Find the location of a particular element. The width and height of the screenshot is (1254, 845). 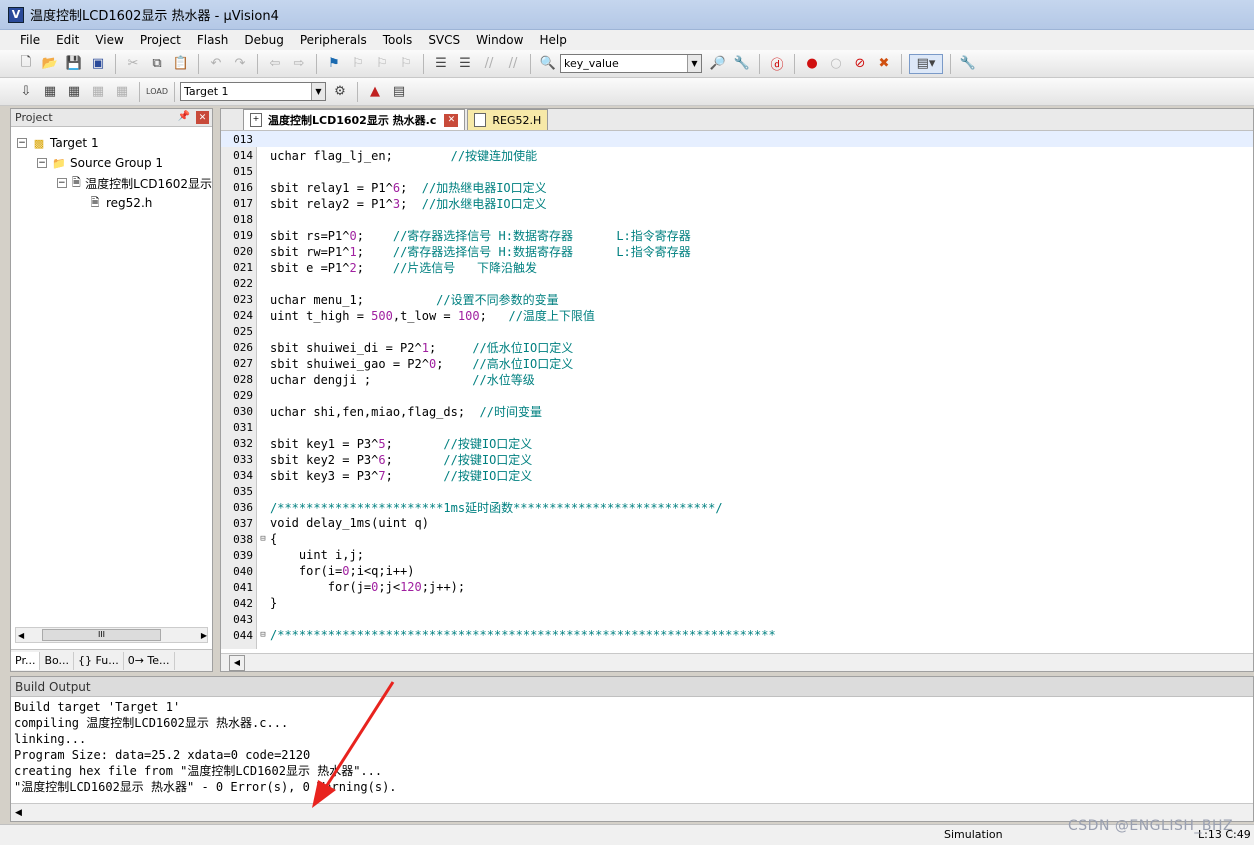

indent-icon: ☰ is located at coordinates (441, 64).